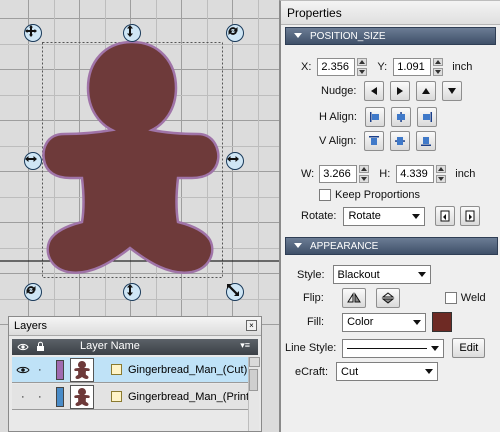  Describe the element at coordinates (360, 322) in the screenshot. I see `fill-select-value: Color` at that location.